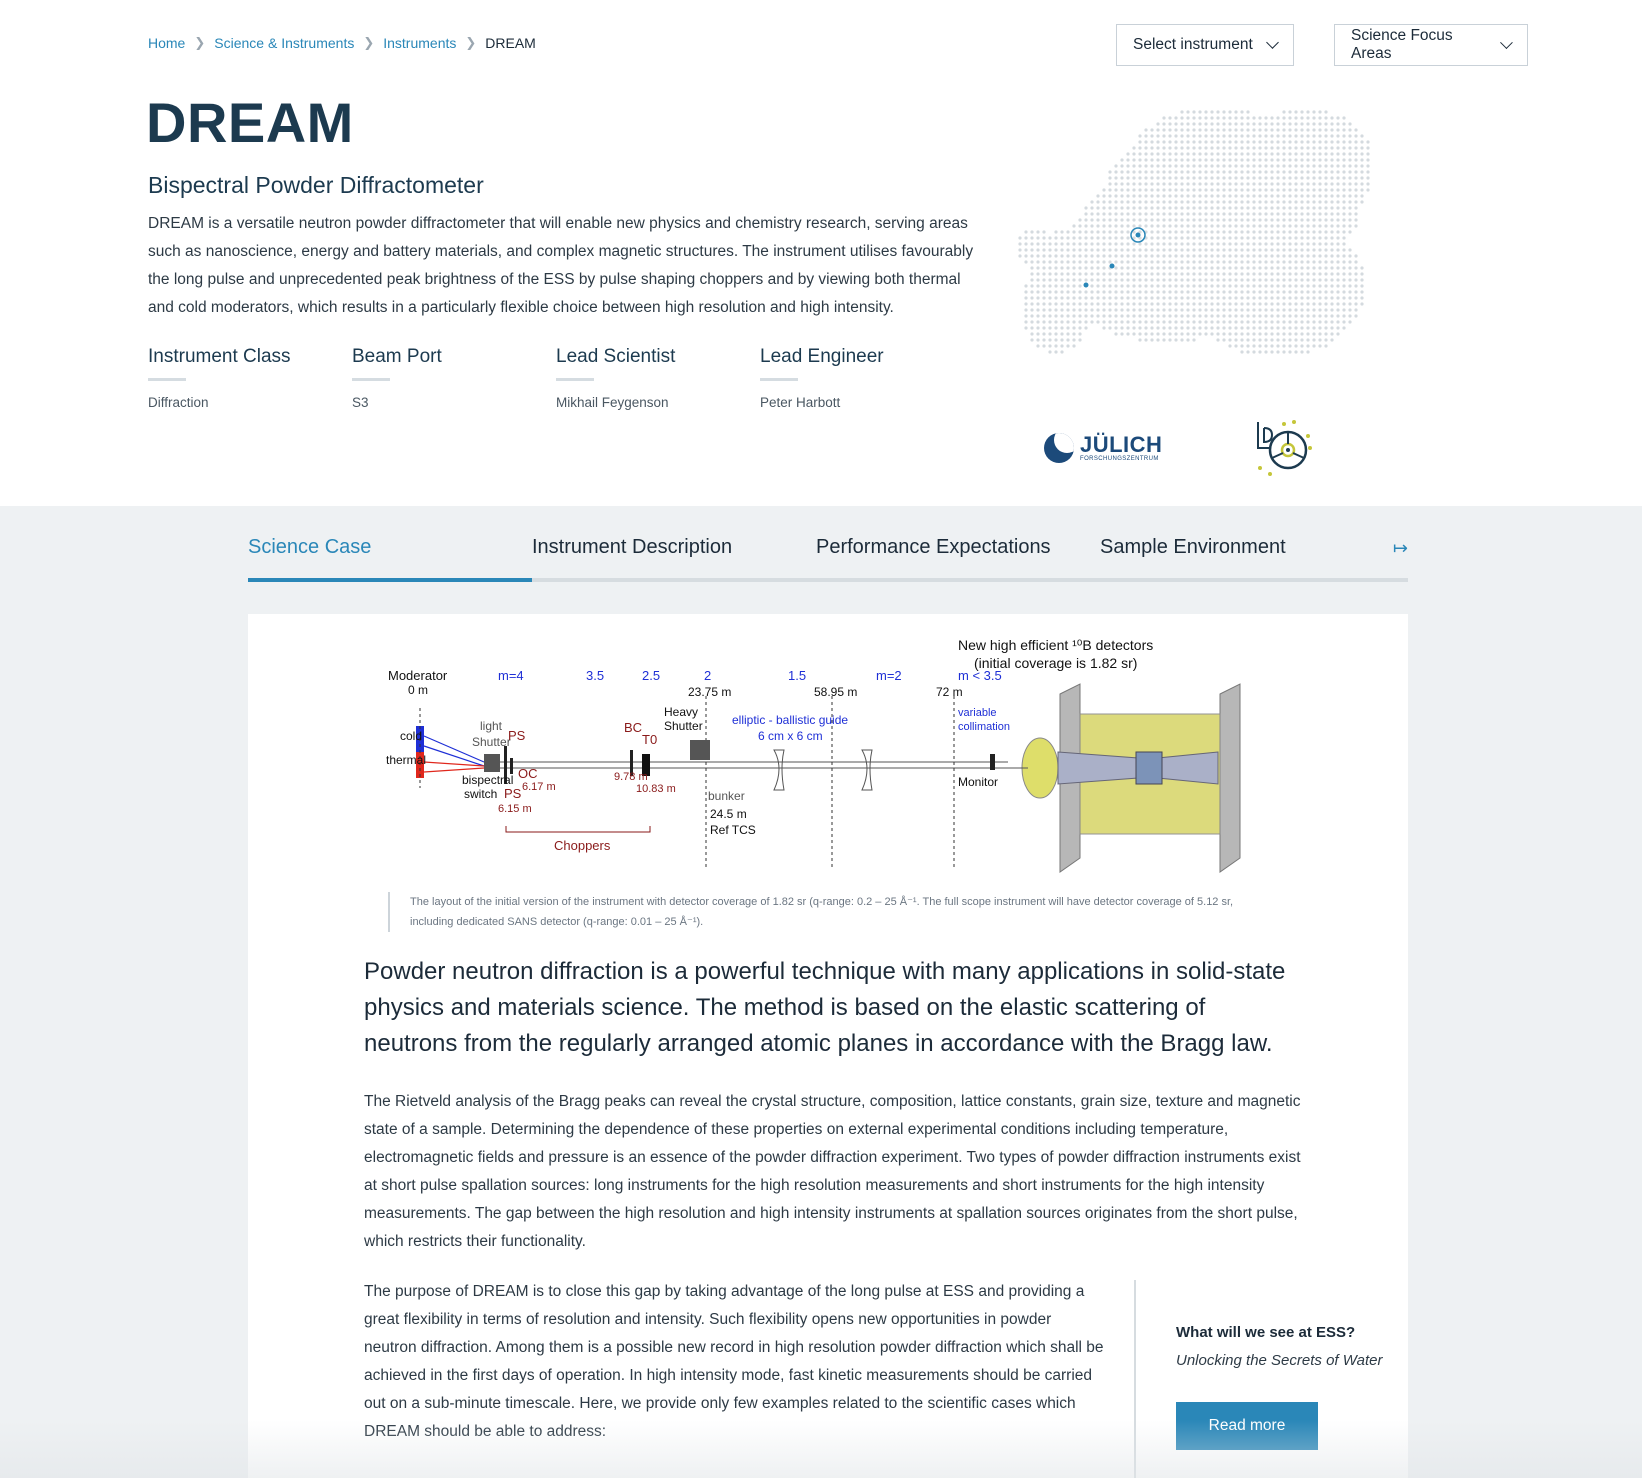 The height and width of the screenshot is (1478, 1642). Describe the element at coordinates (397, 356) in the screenshot. I see `fact-label: Beam Port` at that location.